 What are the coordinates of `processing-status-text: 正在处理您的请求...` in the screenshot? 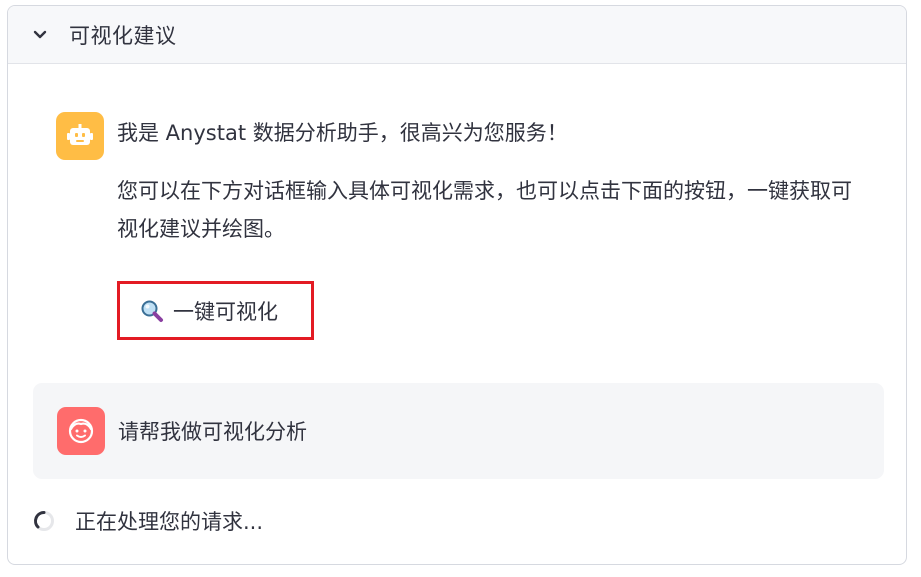 It's located at (169, 522).